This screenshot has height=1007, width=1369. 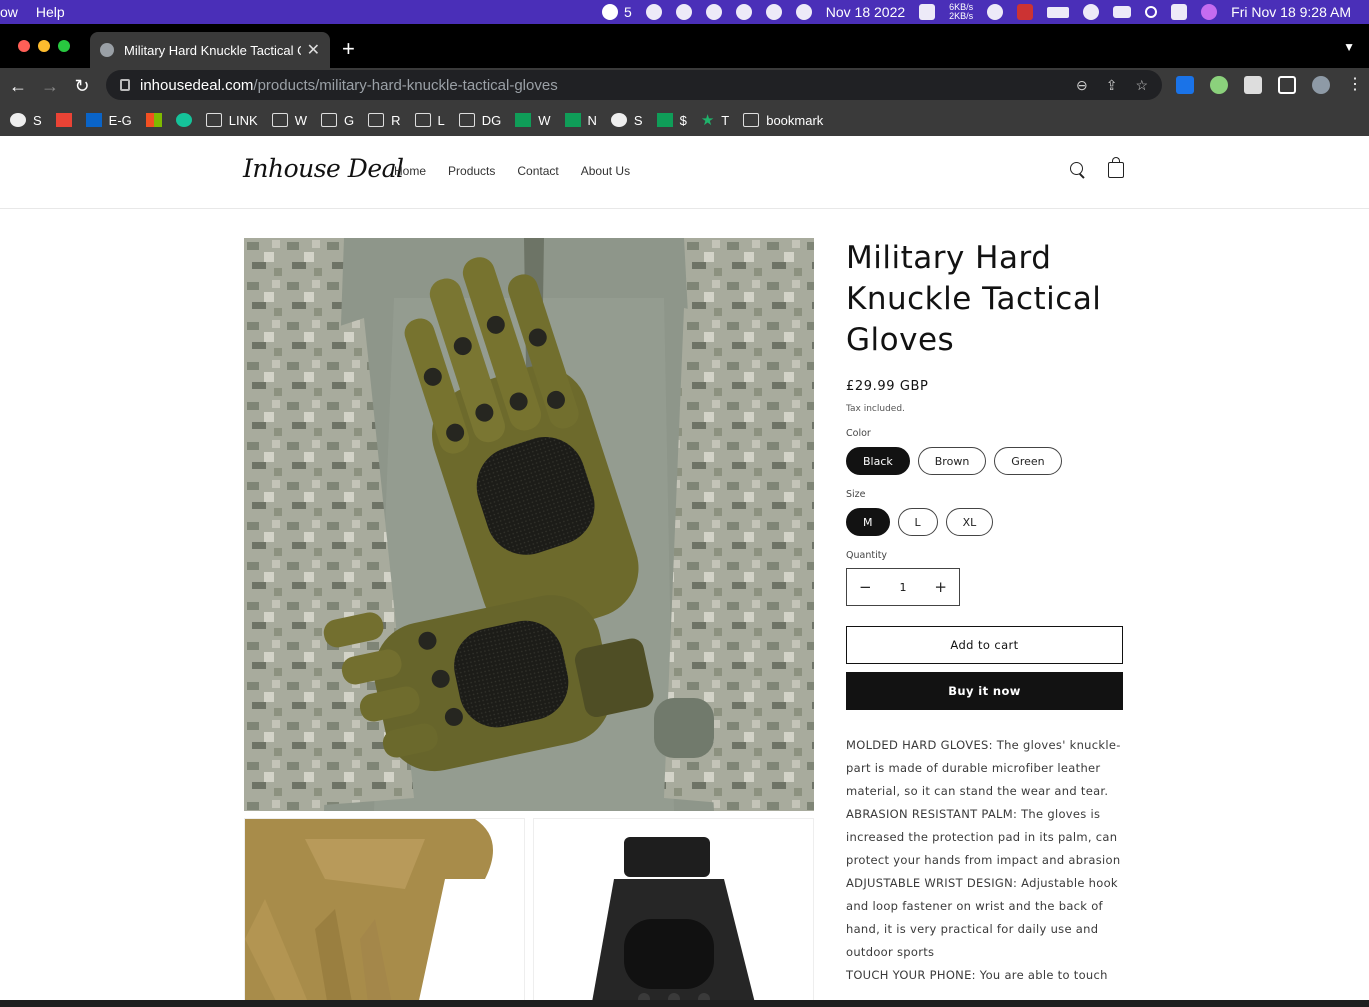 I want to click on increase-quantity-button: +, so click(x=940, y=587).